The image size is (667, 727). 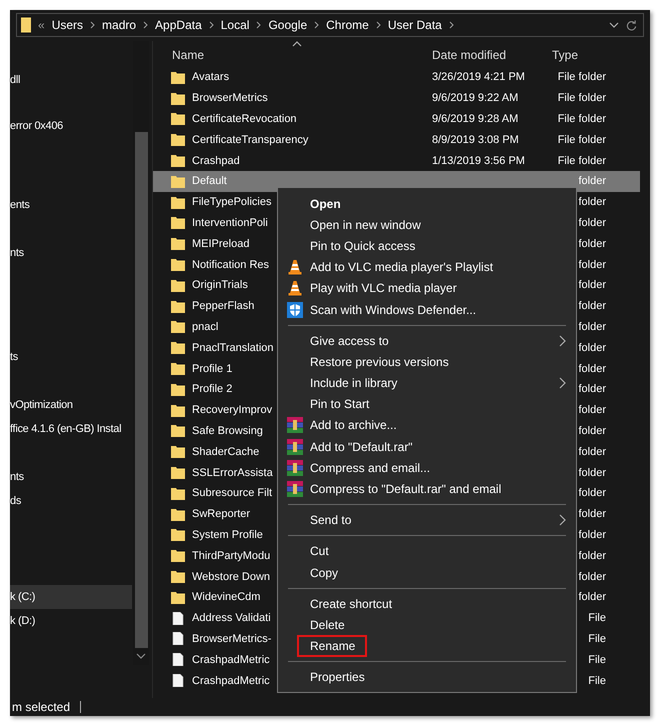 What do you see at coordinates (327, 625) in the screenshot?
I see `menu-label: Delete` at bounding box center [327, 625].